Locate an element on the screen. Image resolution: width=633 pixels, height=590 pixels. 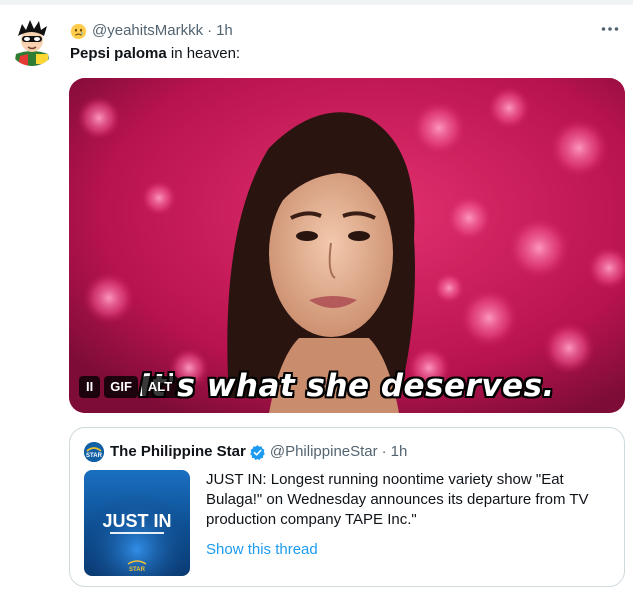
quote-avatar: STAR is located at coordinates (94, 452).